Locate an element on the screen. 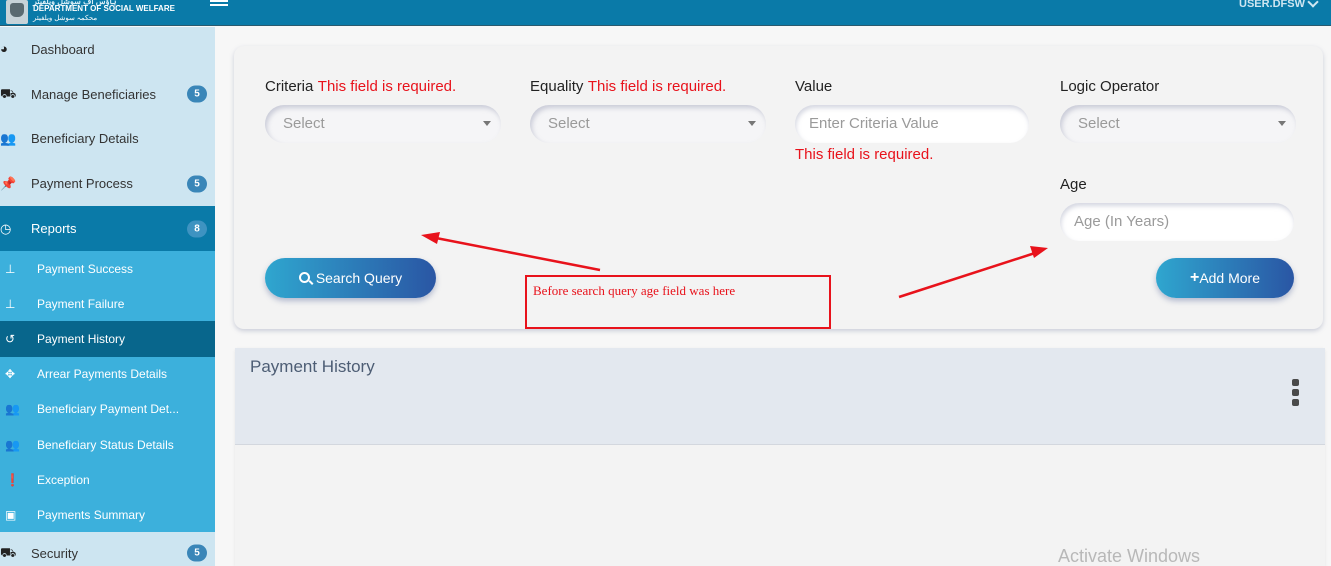  age-input: Age (In Years) is located at coordinates (1177, 222).